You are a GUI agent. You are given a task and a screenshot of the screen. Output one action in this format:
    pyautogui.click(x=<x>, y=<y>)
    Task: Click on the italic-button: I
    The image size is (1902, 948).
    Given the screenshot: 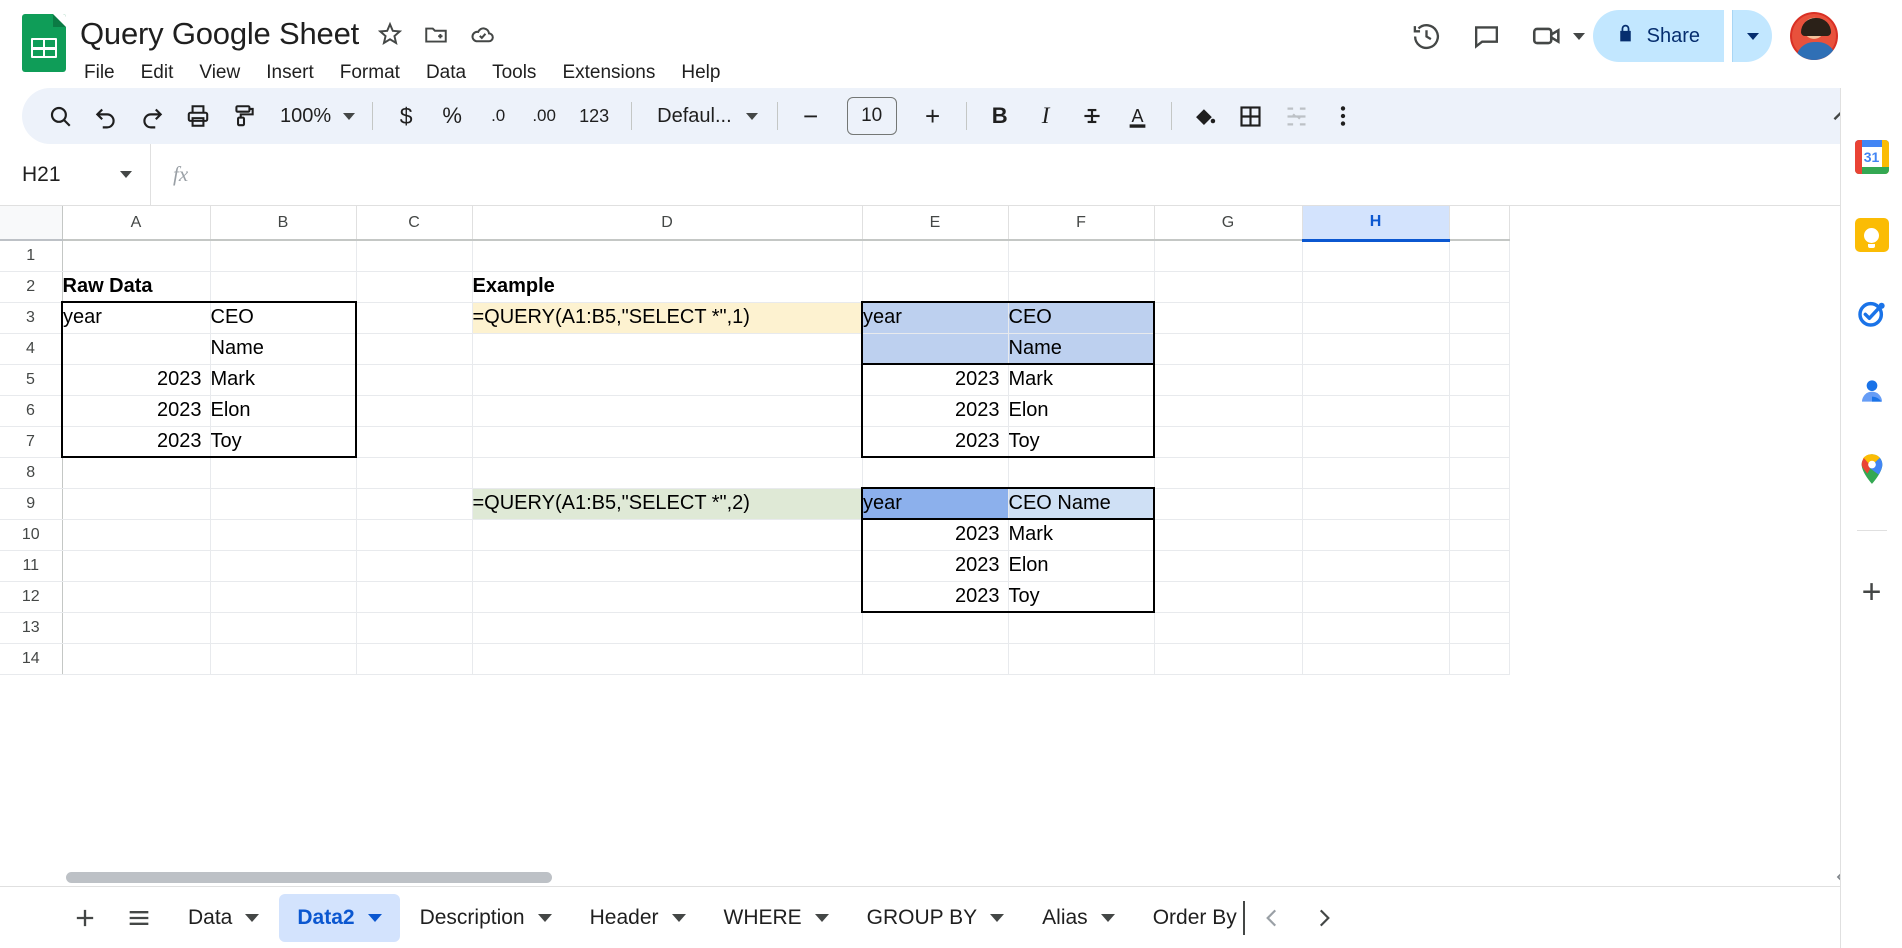 What is the action you would take?
    pyautogui.click(x=1046, y=116)
    